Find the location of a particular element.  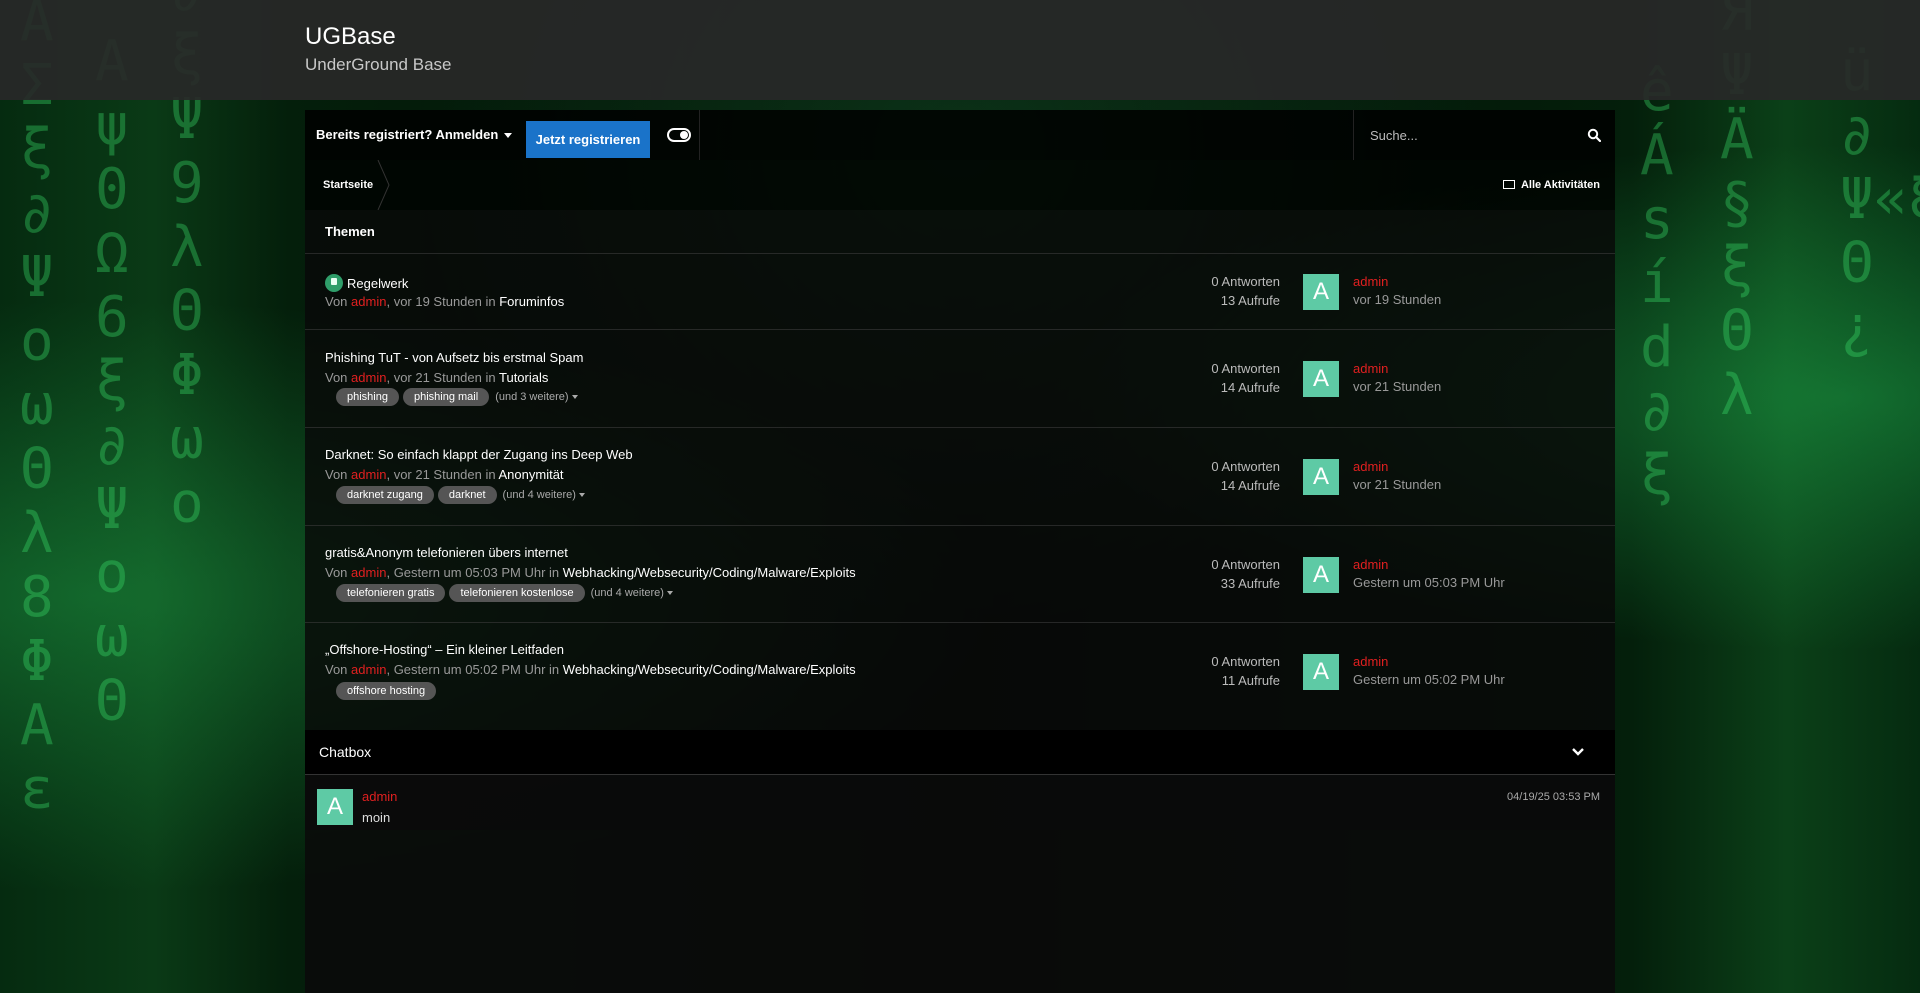

tag: phishing mail is located at coordinates (446, 397).